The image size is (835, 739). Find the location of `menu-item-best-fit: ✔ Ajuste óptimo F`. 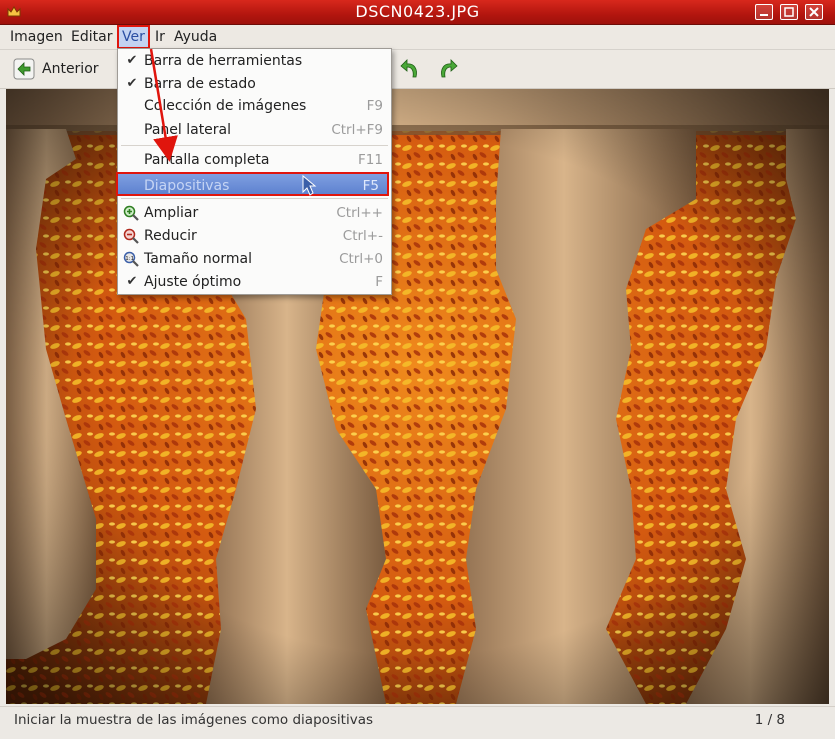

menu-item-best-fit: ✔ Ajuste óptimo F is located at coordinates (254, 282).